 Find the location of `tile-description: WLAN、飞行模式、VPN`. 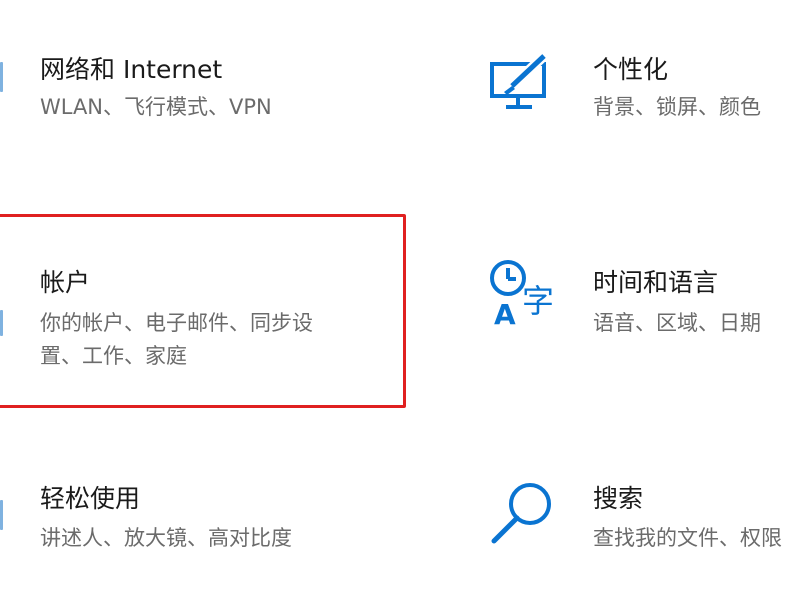

tile-description: WLAN、飞行模式、VPN is located at coordinates (156, 107).